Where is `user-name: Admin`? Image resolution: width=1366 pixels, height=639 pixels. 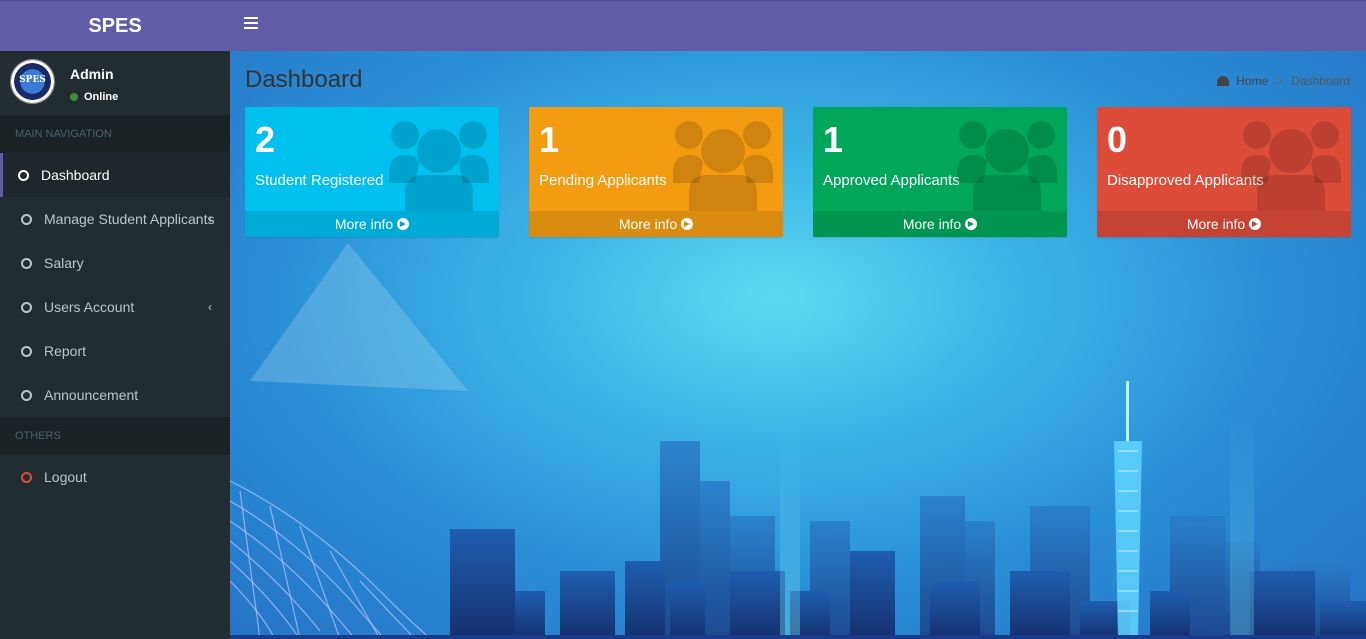
user-name: Admin is located at coordinates (92, 74).